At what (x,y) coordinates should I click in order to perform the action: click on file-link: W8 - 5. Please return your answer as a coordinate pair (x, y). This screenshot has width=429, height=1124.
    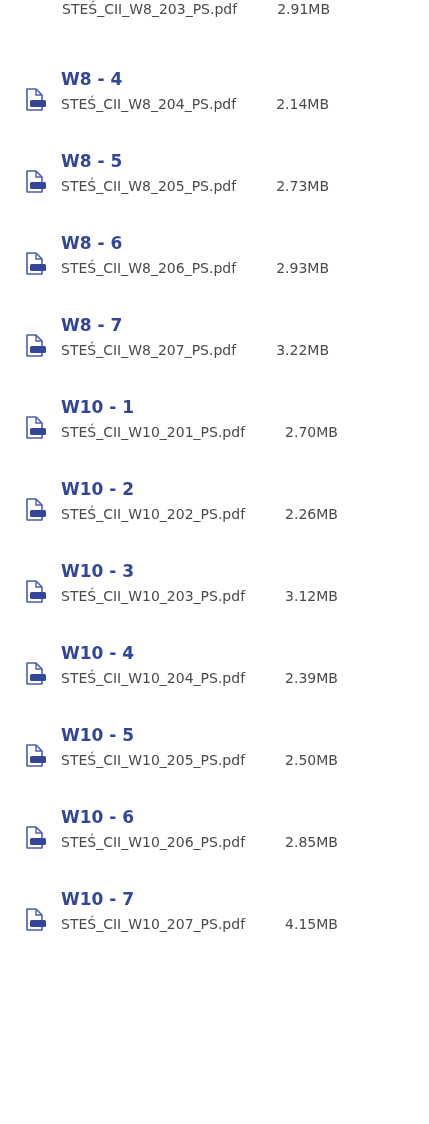
    Looking at the image, I should click on (92, 161).